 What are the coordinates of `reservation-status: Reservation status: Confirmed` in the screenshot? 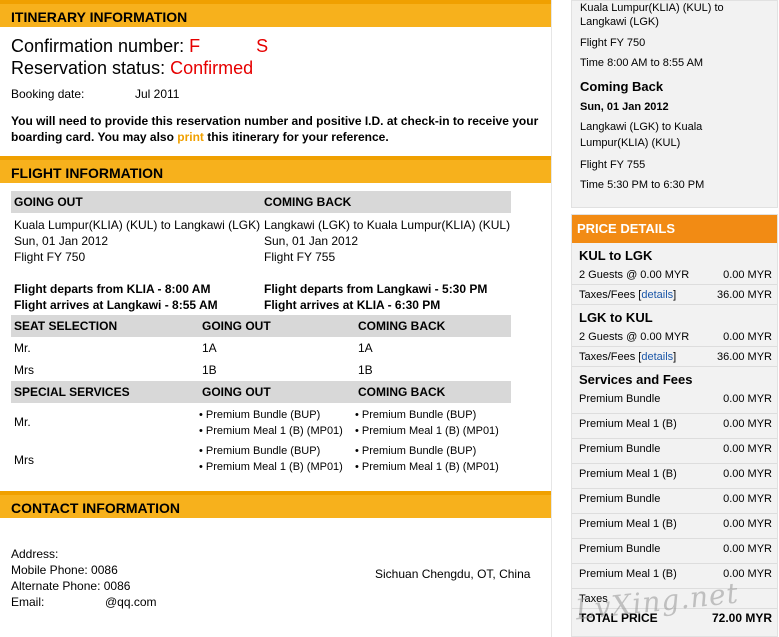 It's located at (132, 68).